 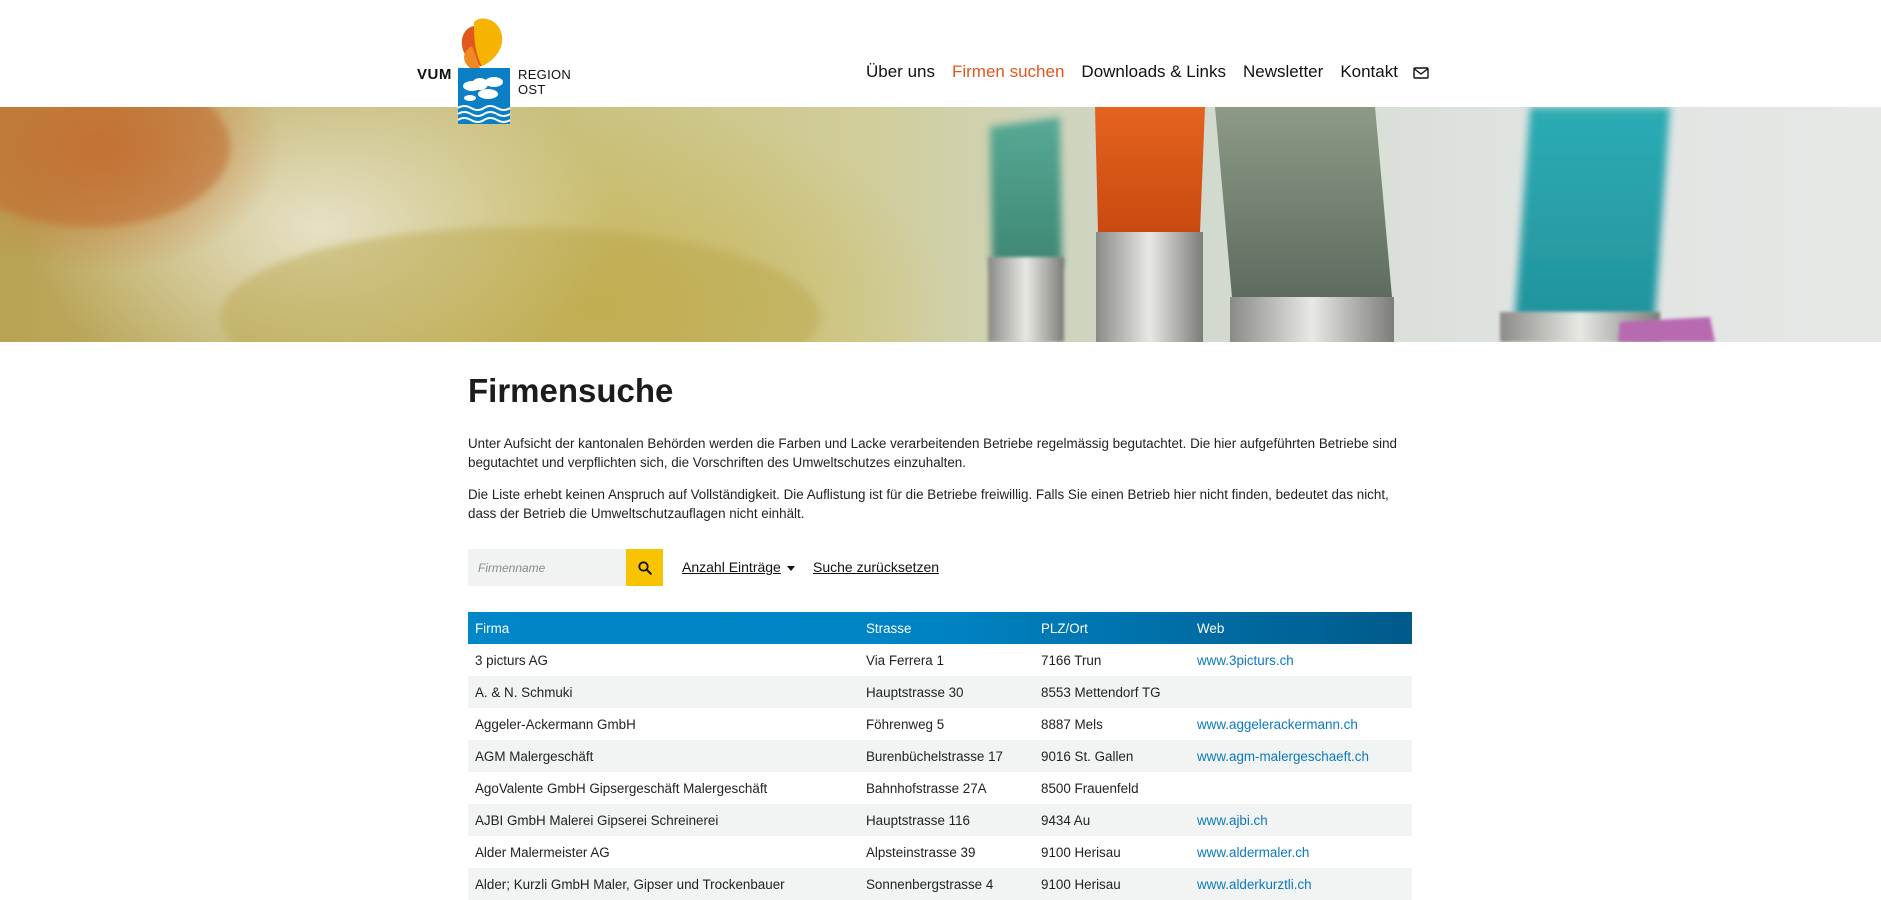 What do you see at coordinates (1072, 724) in the screenshot?
I see `cell-plz-ort: 8887 Mels` at bounding box center [1072, 724].